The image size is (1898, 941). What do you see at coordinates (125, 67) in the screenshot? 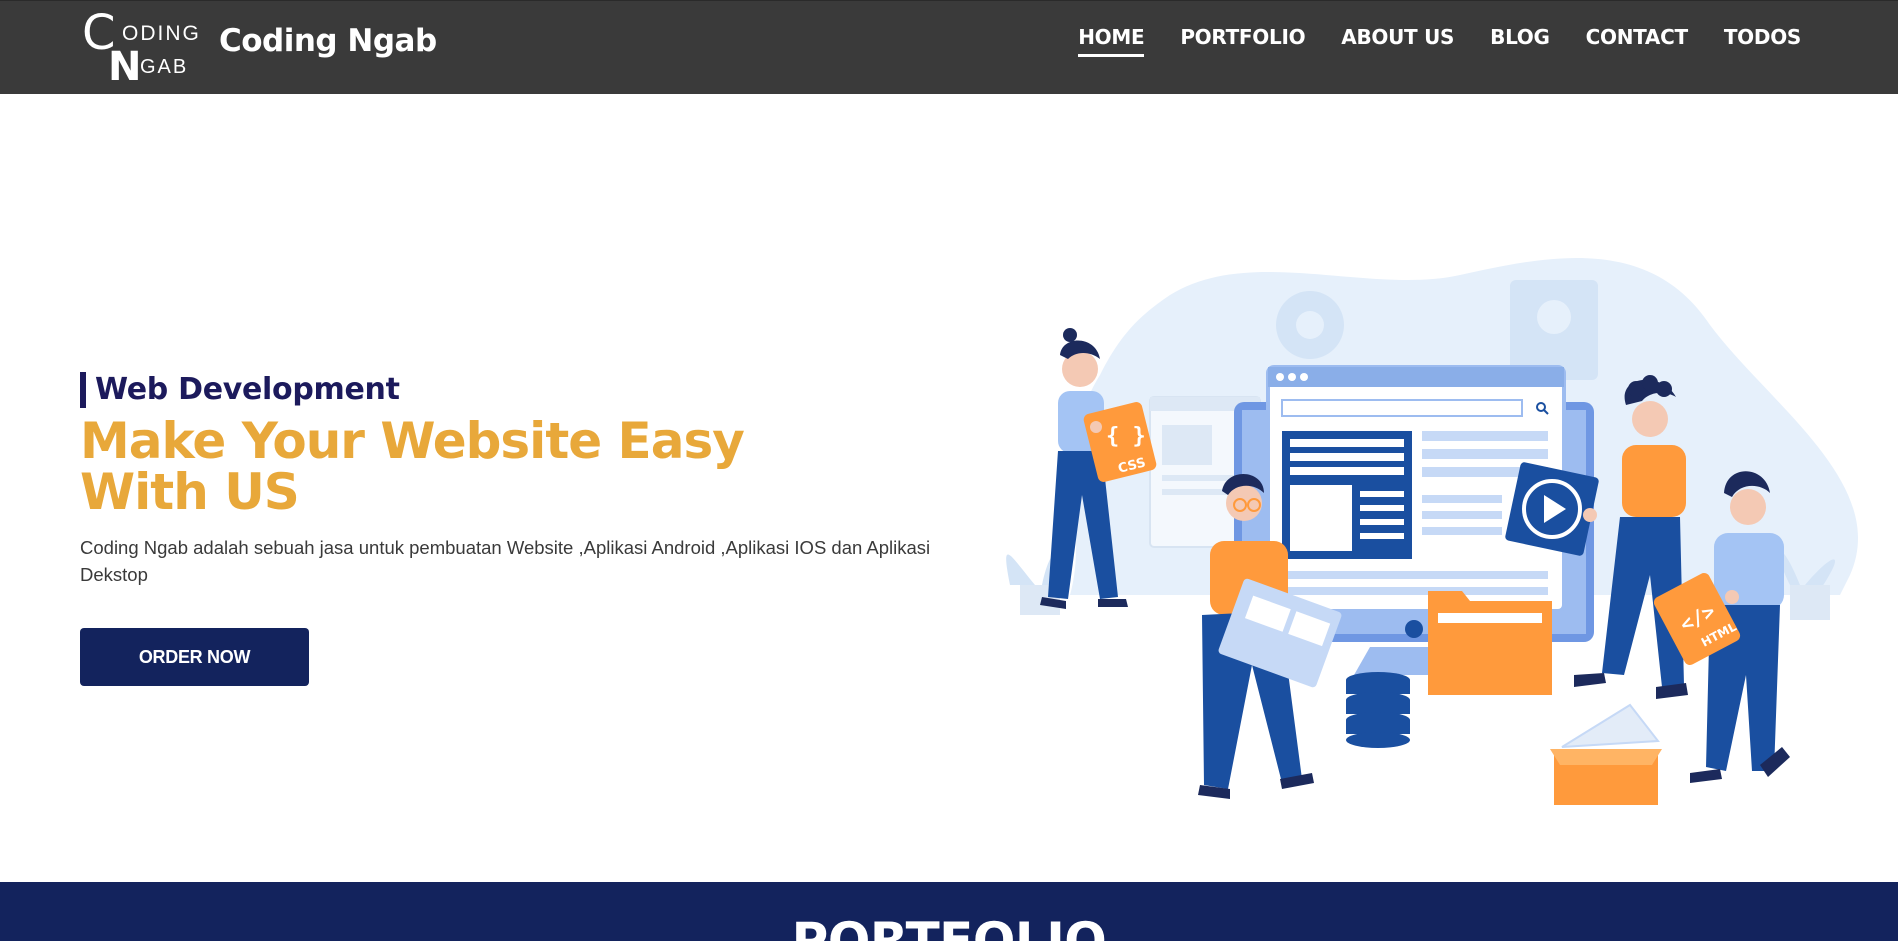
I see `logo-letter-n: N` at bounding box center [125, 67].